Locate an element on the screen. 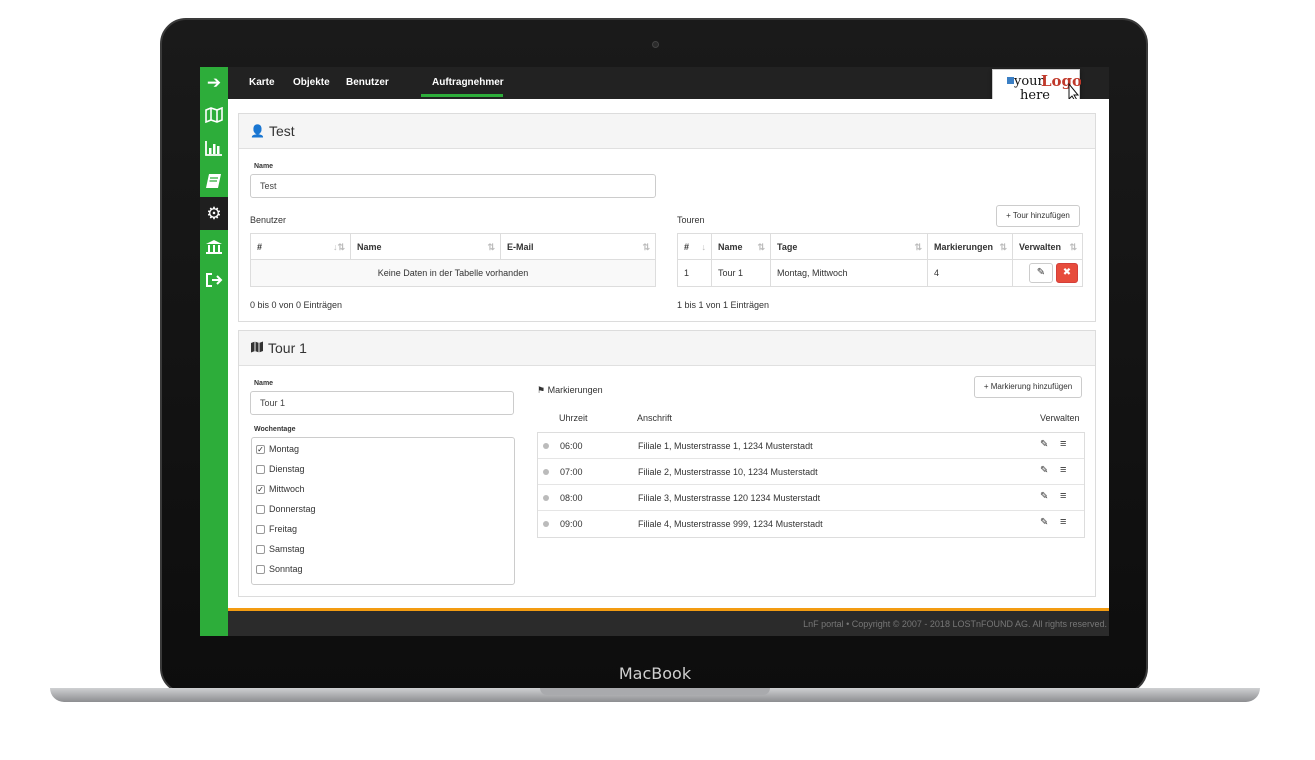 The image size is (1315, 760). weekday-thursday: Donnerstag is located at coordinates (286, 509).